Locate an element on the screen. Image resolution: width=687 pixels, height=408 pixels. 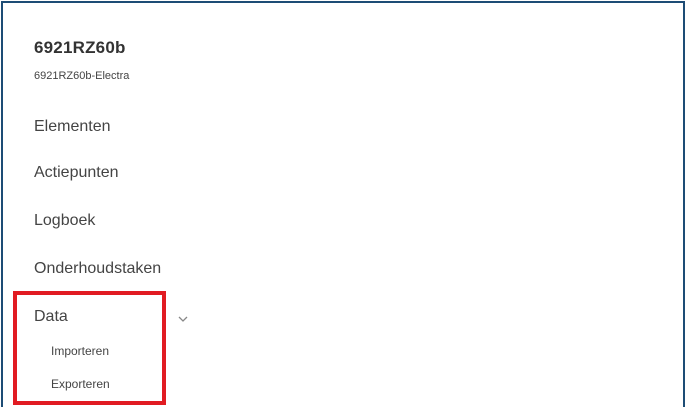
nav-item-logboek: Logboek is located at coordinates (64, 221).